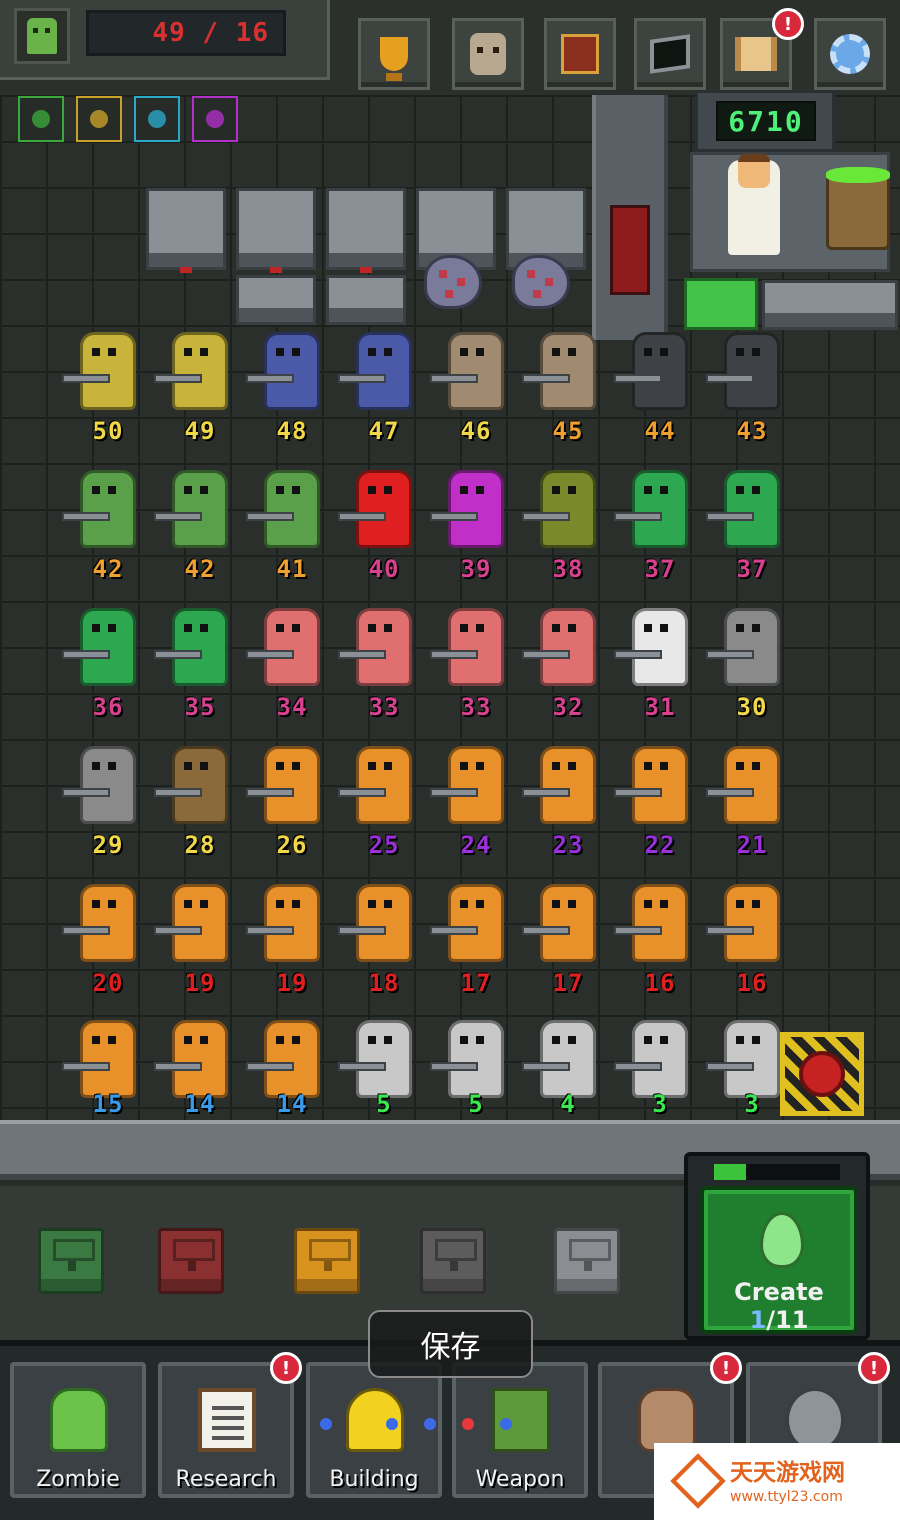 This screenshot has width=900, height=1520. What do you see at coordinates (157, 119) in the screenshot?
I see `potion-upgrade-icon` at bounding box center [157, 119].